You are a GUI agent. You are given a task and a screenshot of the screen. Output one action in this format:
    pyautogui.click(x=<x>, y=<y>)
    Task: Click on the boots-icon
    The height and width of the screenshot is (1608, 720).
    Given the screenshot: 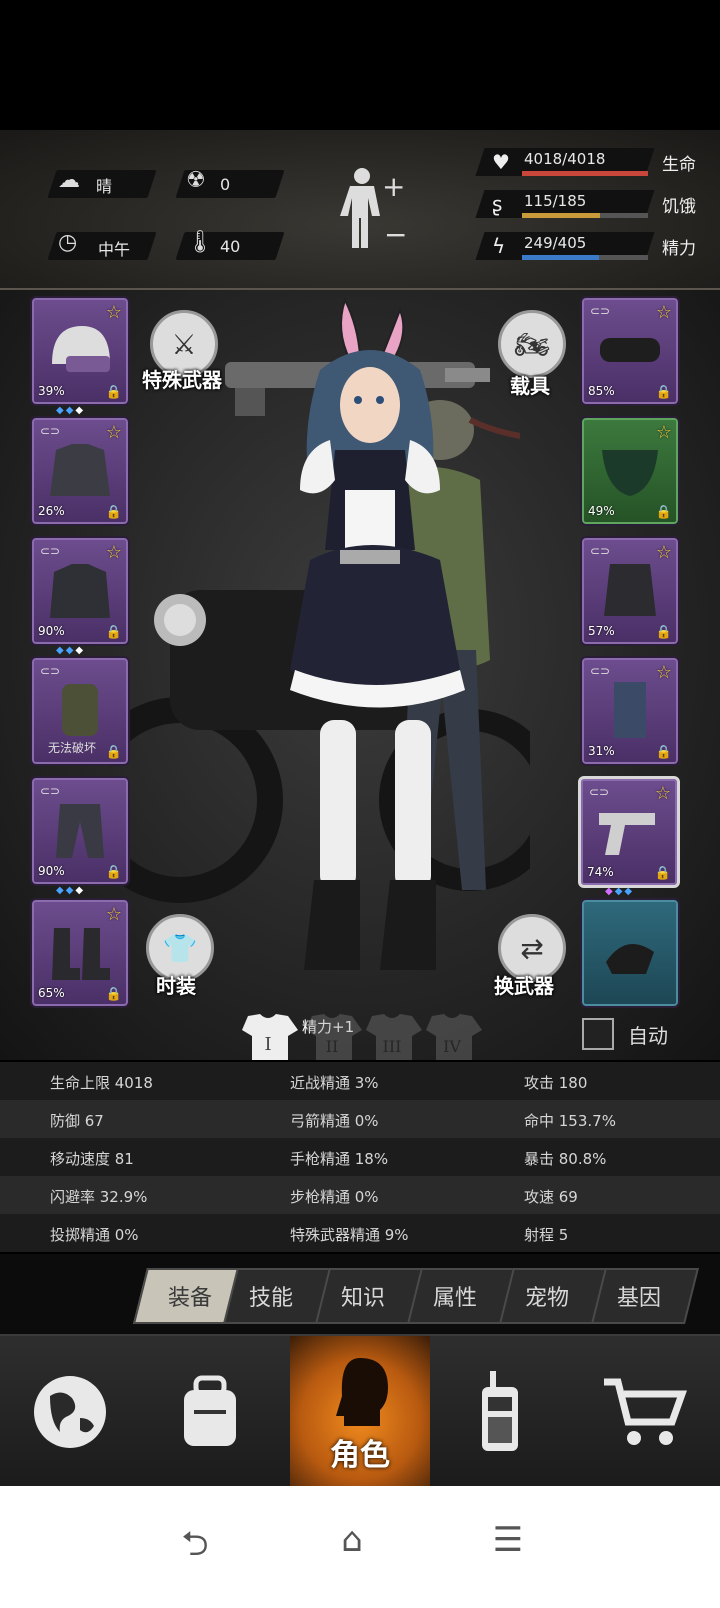 What is the action you would take?
    pyautogui.click(x=81, y=954)
    